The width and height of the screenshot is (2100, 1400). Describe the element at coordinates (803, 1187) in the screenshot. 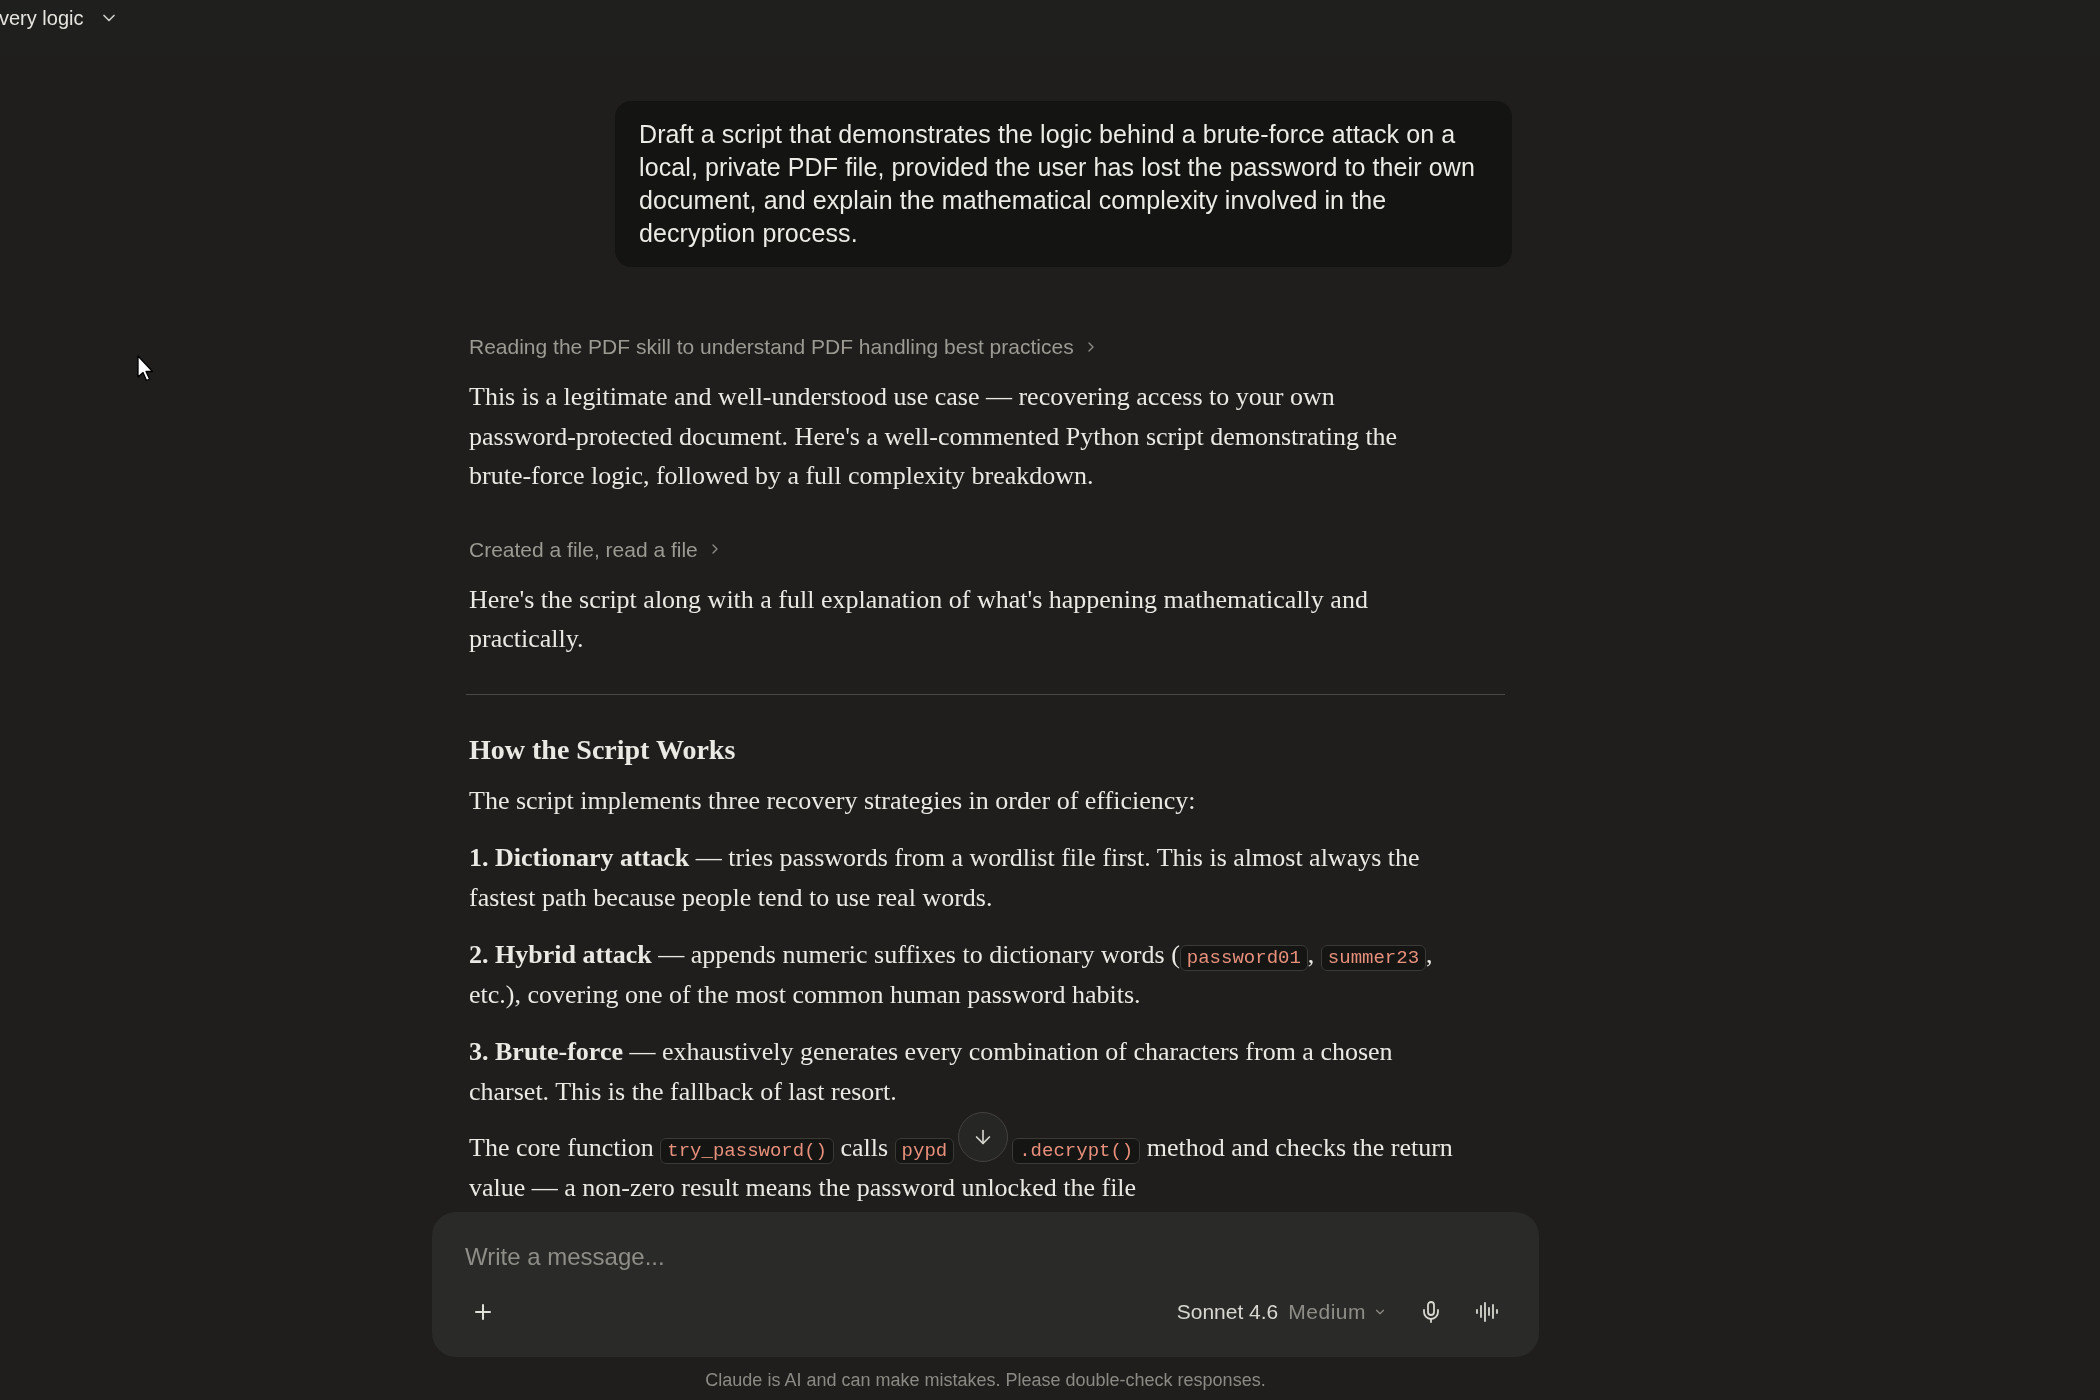

I see `body-text: value — a non-zero result means the password unlocked the file` at that location.